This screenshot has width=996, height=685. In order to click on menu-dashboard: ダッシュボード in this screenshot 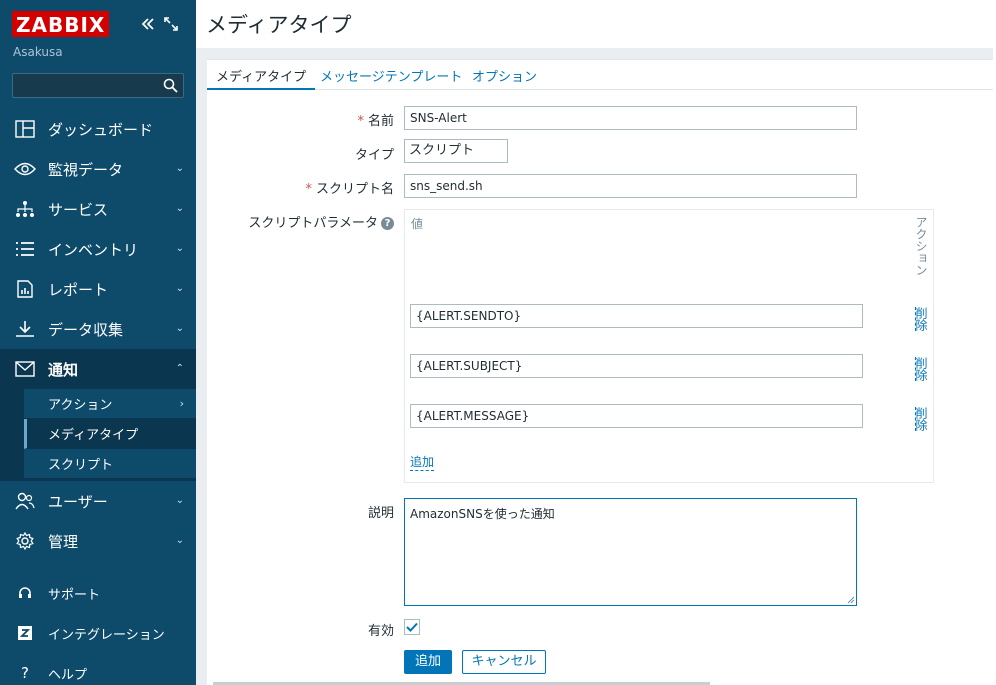, I will do `click(98, 129)`.